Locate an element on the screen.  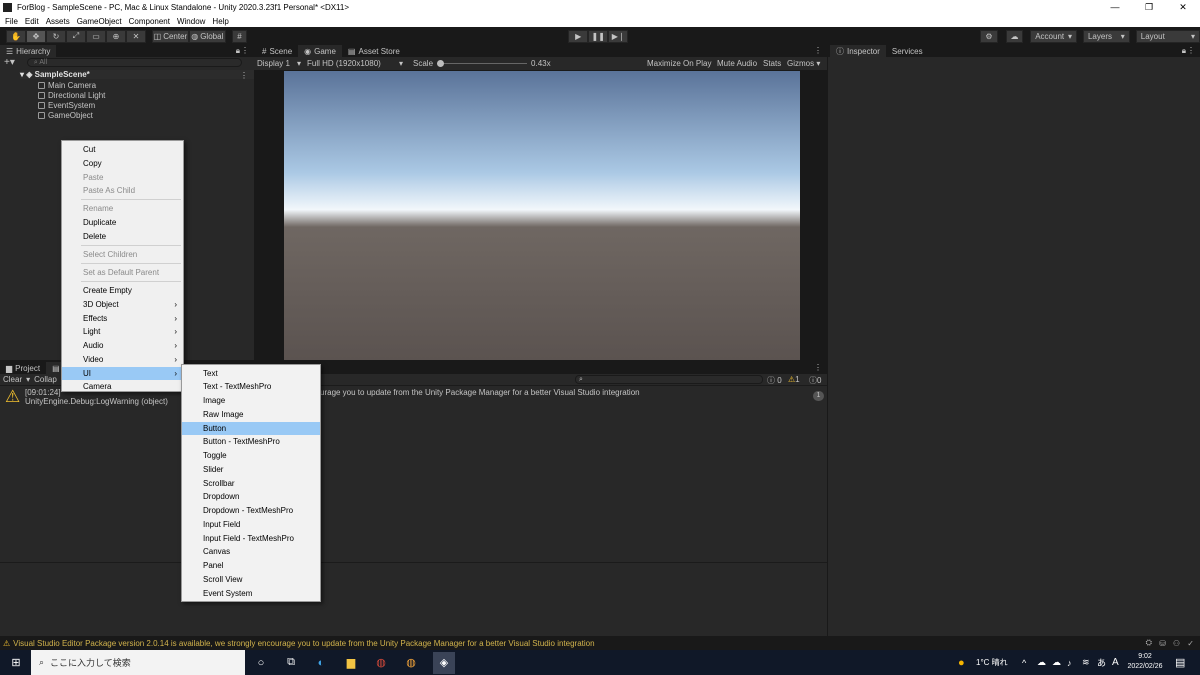
progress-icon: ⛭ is located at coordinates (1149, 643).